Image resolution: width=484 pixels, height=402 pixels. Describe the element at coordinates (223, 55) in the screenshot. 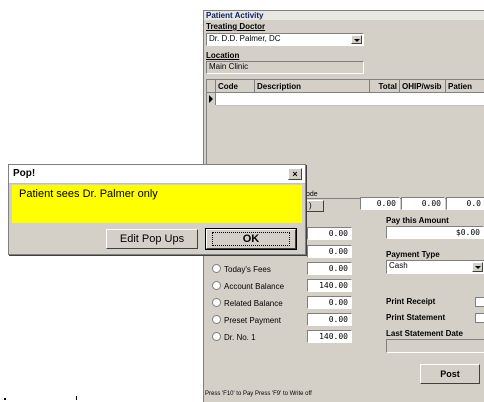

I see `location-label: Location` at that location.